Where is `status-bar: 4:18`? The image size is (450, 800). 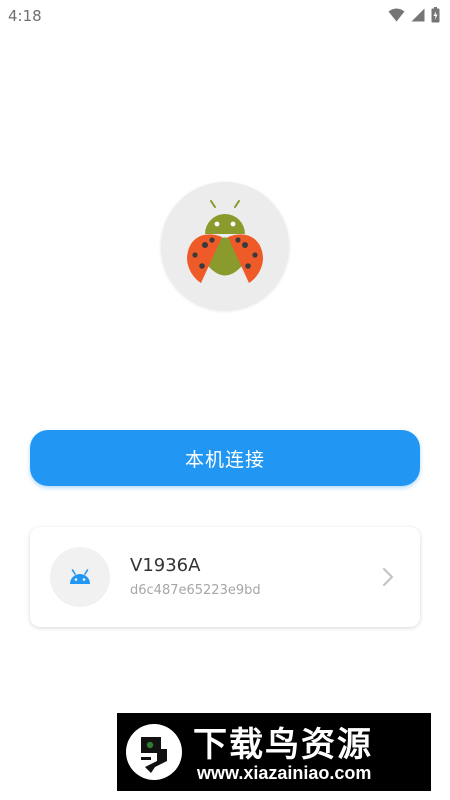 status-bar: 4:18 is located at coordinates (225, 17).